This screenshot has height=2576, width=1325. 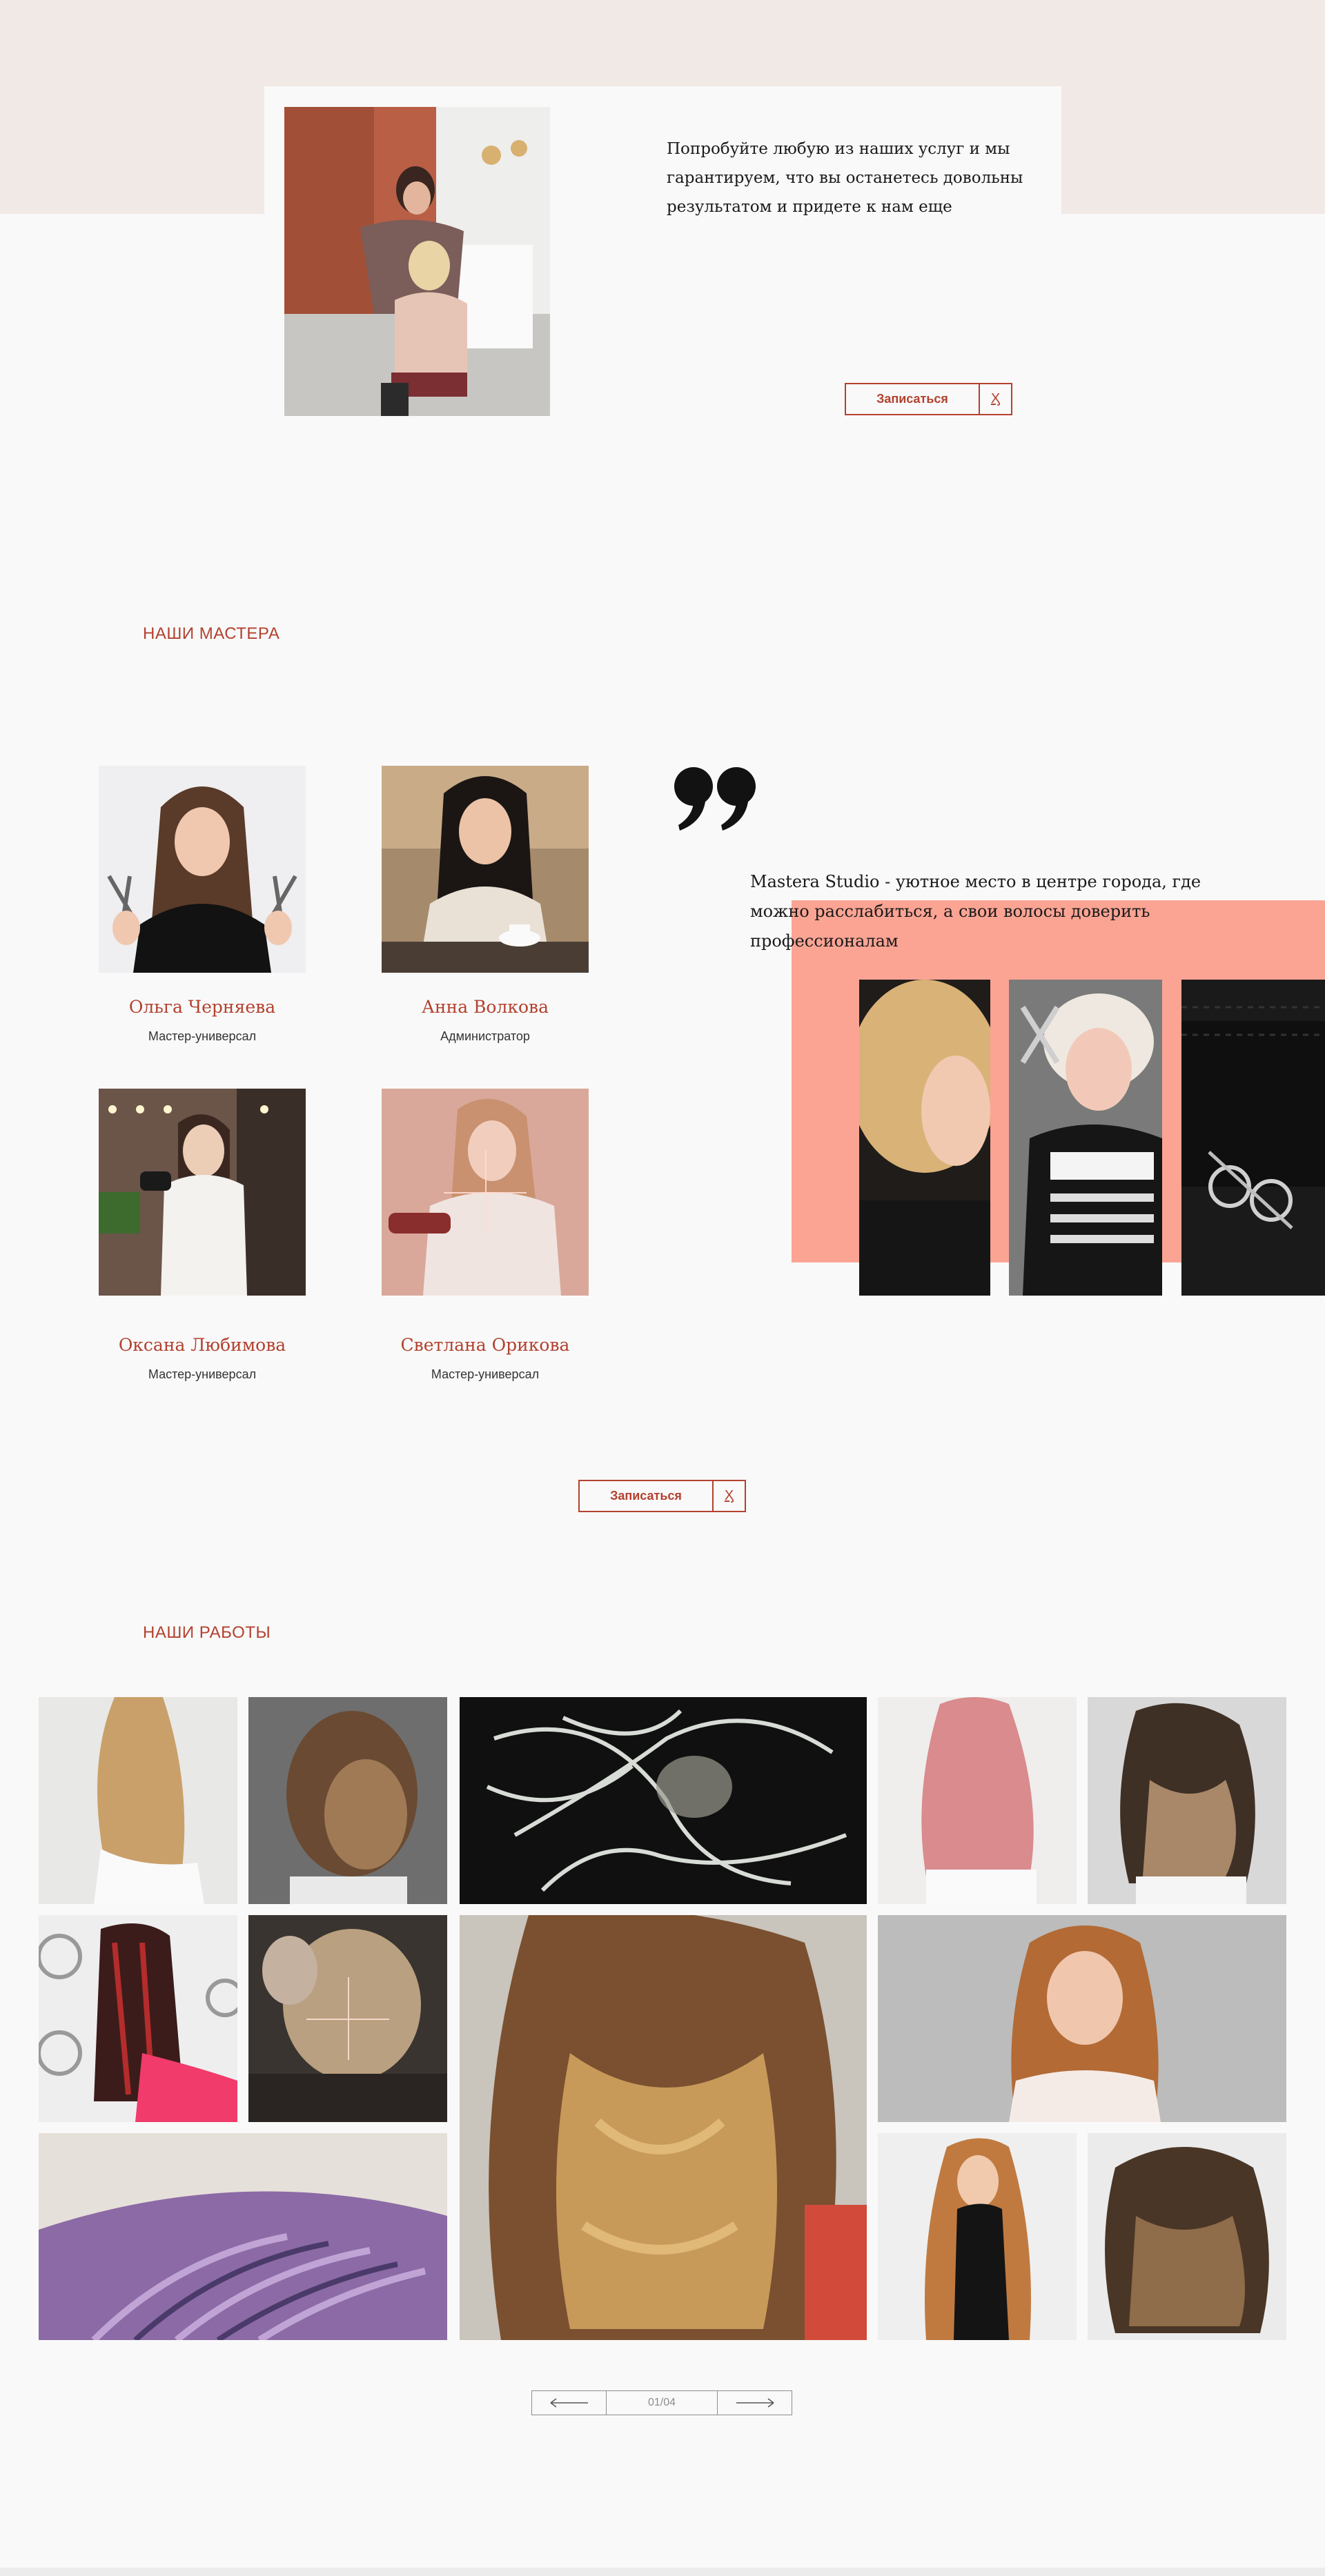 I want to click on pager-next-button, so click(x=754, y=2403).